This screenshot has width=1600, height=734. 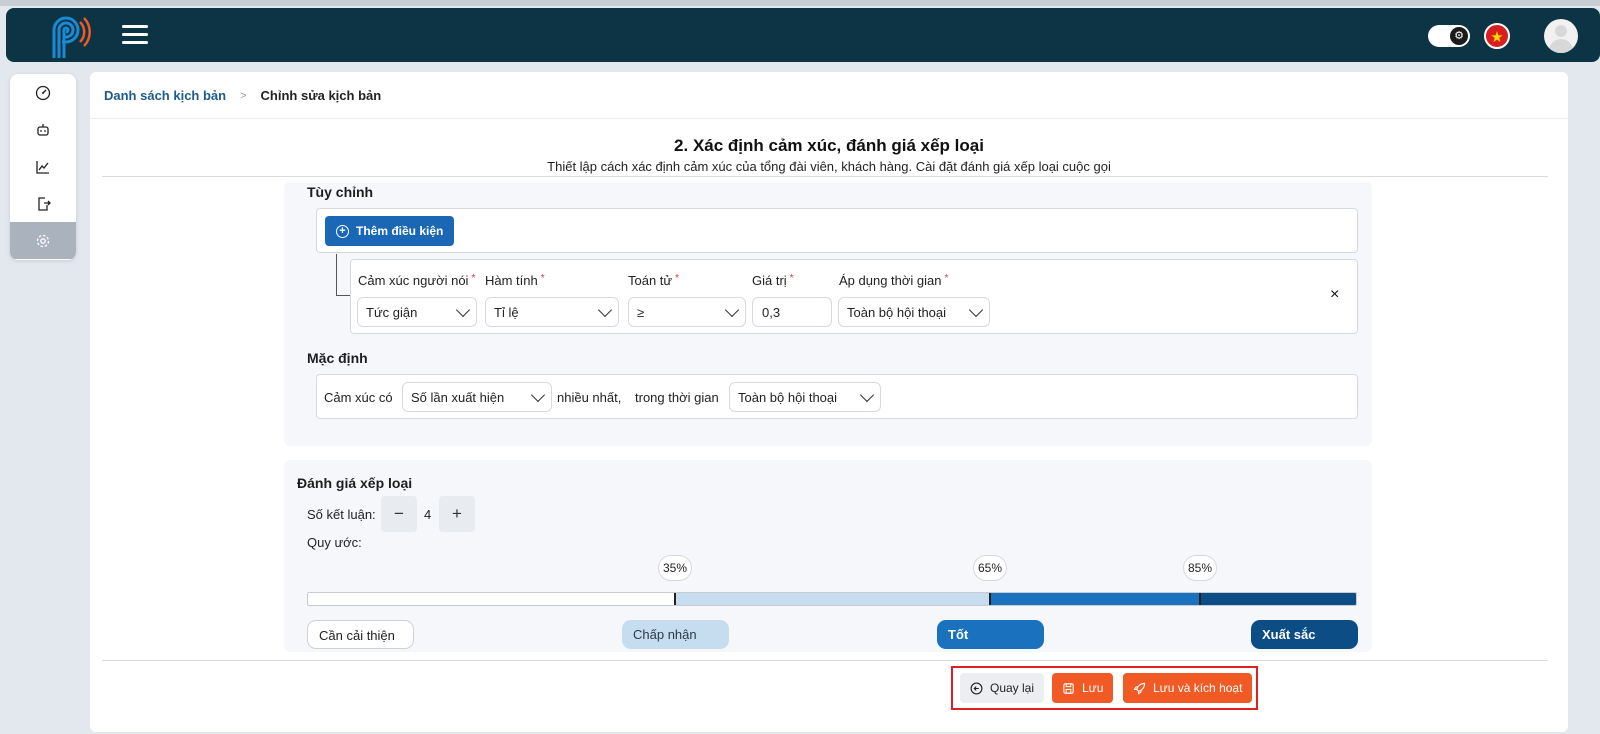 I want to click on operator-select: ≥, so click(x=687, y=312).